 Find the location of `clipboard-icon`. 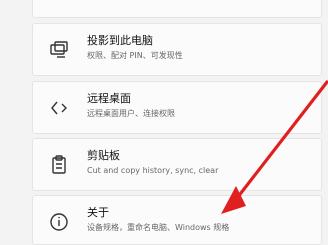

clipboard-icon is located at coordinates (59, 165).